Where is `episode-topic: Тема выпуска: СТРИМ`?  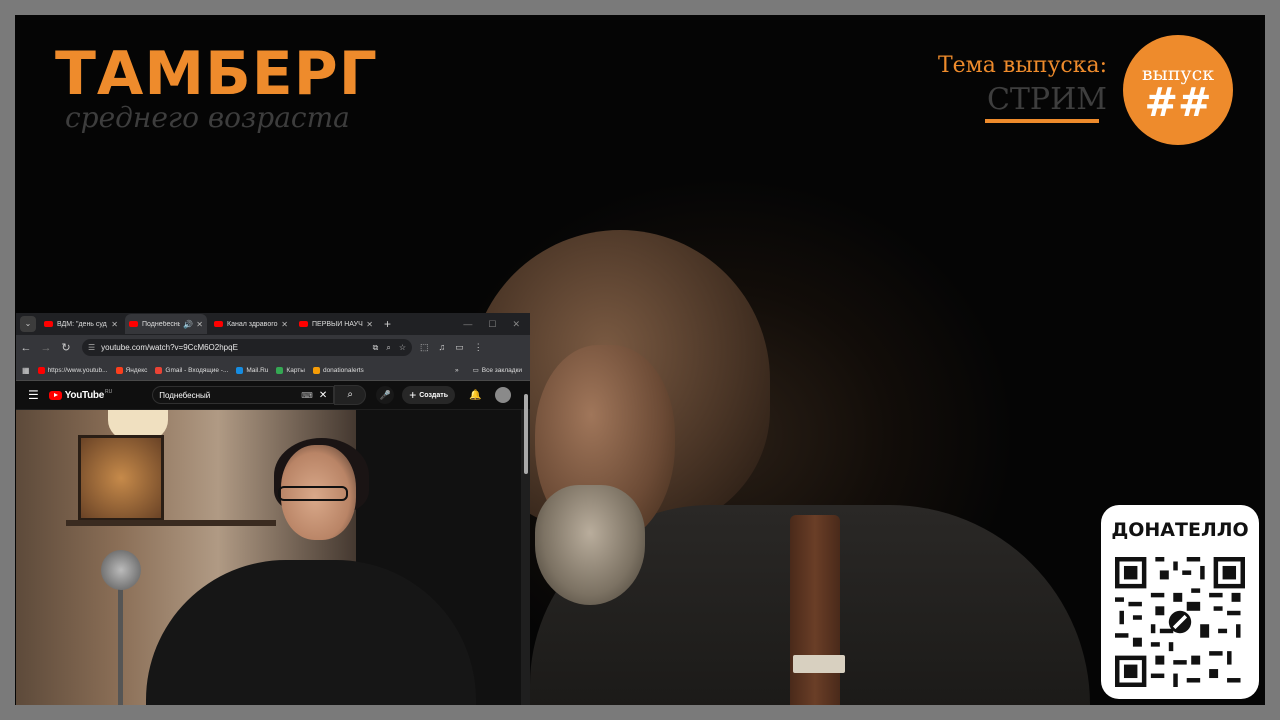
episode-topic: Тема выпуска: СТРИМ is located at coordinates (1022, 88).